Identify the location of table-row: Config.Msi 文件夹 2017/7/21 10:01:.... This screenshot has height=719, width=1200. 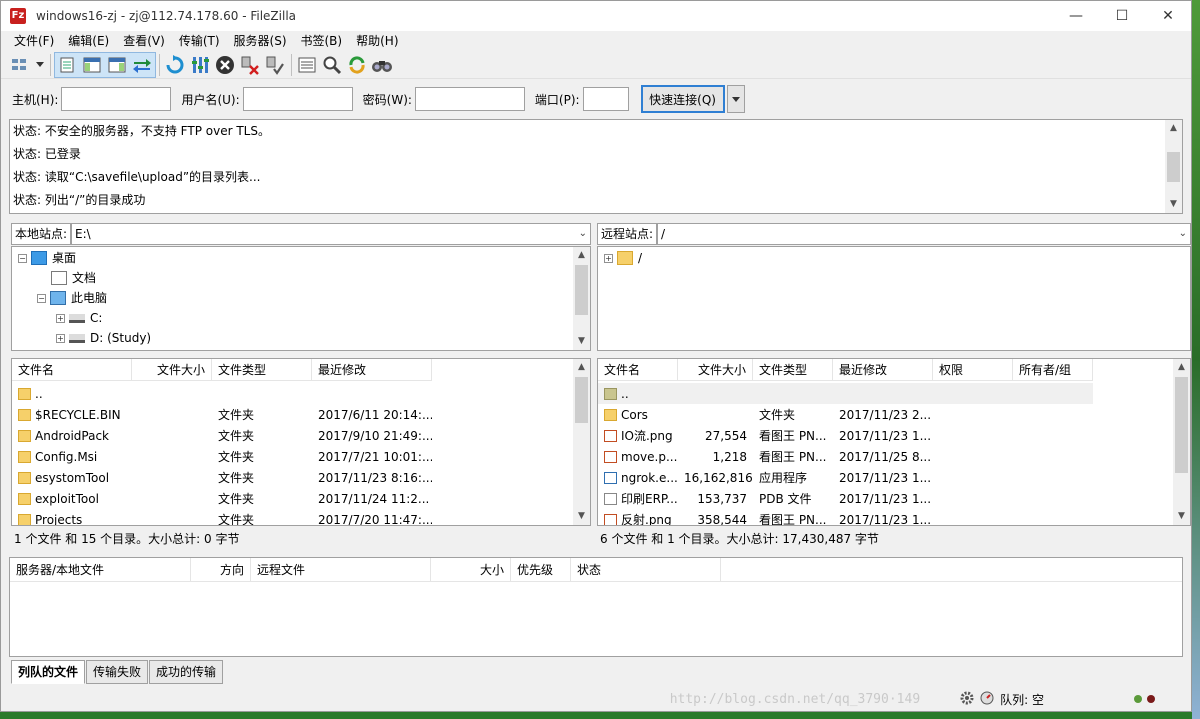
(222, 456).